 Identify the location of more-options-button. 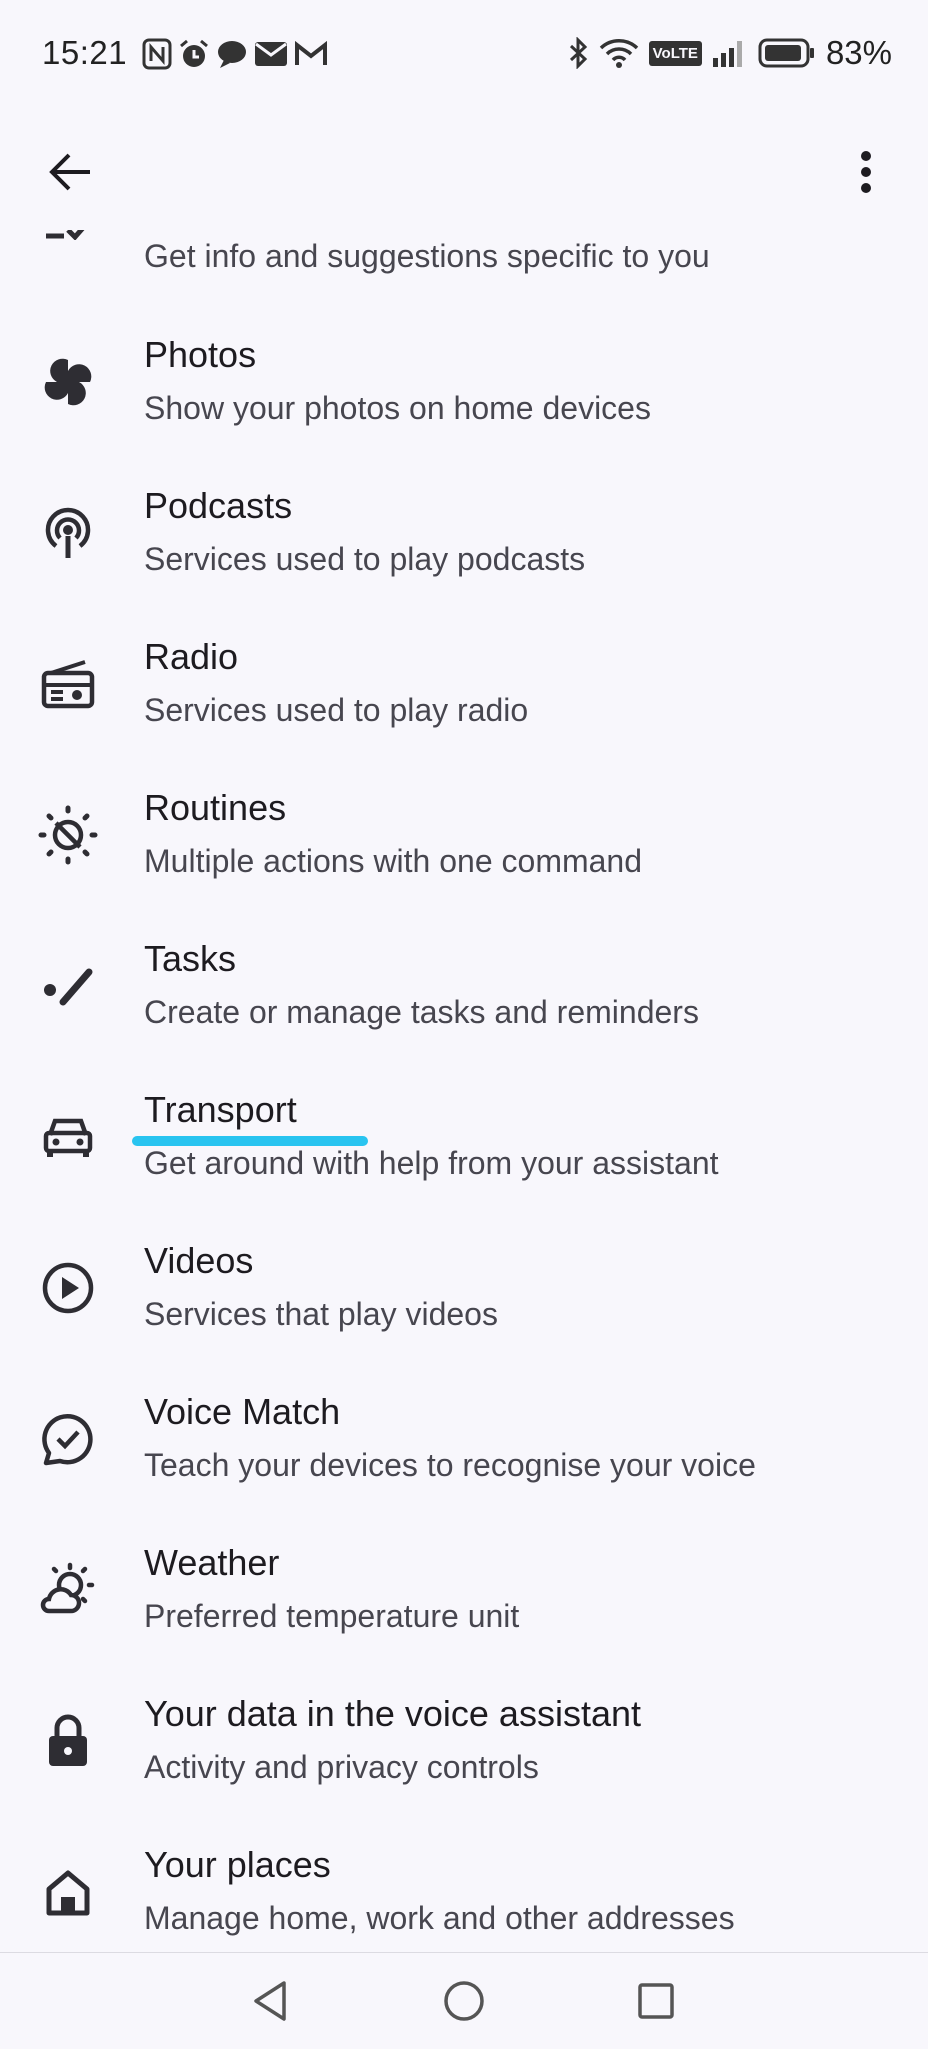
(866, 172).